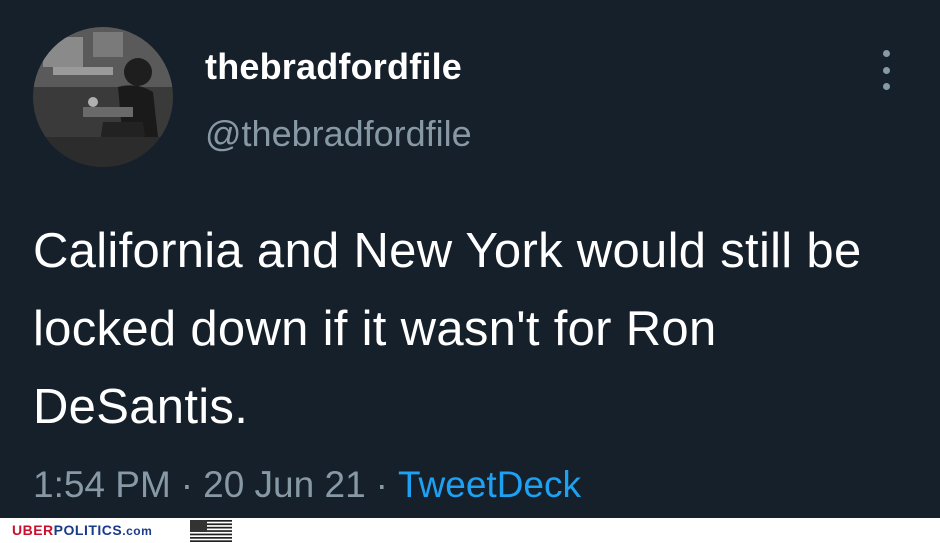 This screenshot has width=940, height=543. I want to click on tweet-time: 1:54 PM, so click(102, 484).